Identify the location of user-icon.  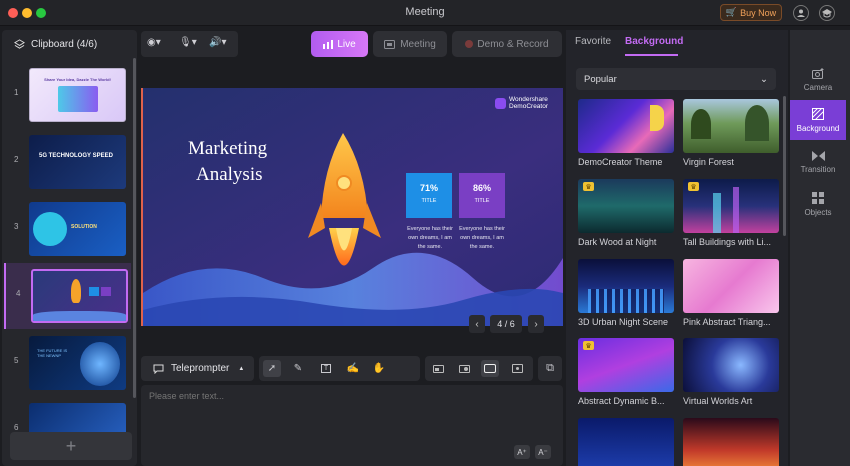
(801, 13).